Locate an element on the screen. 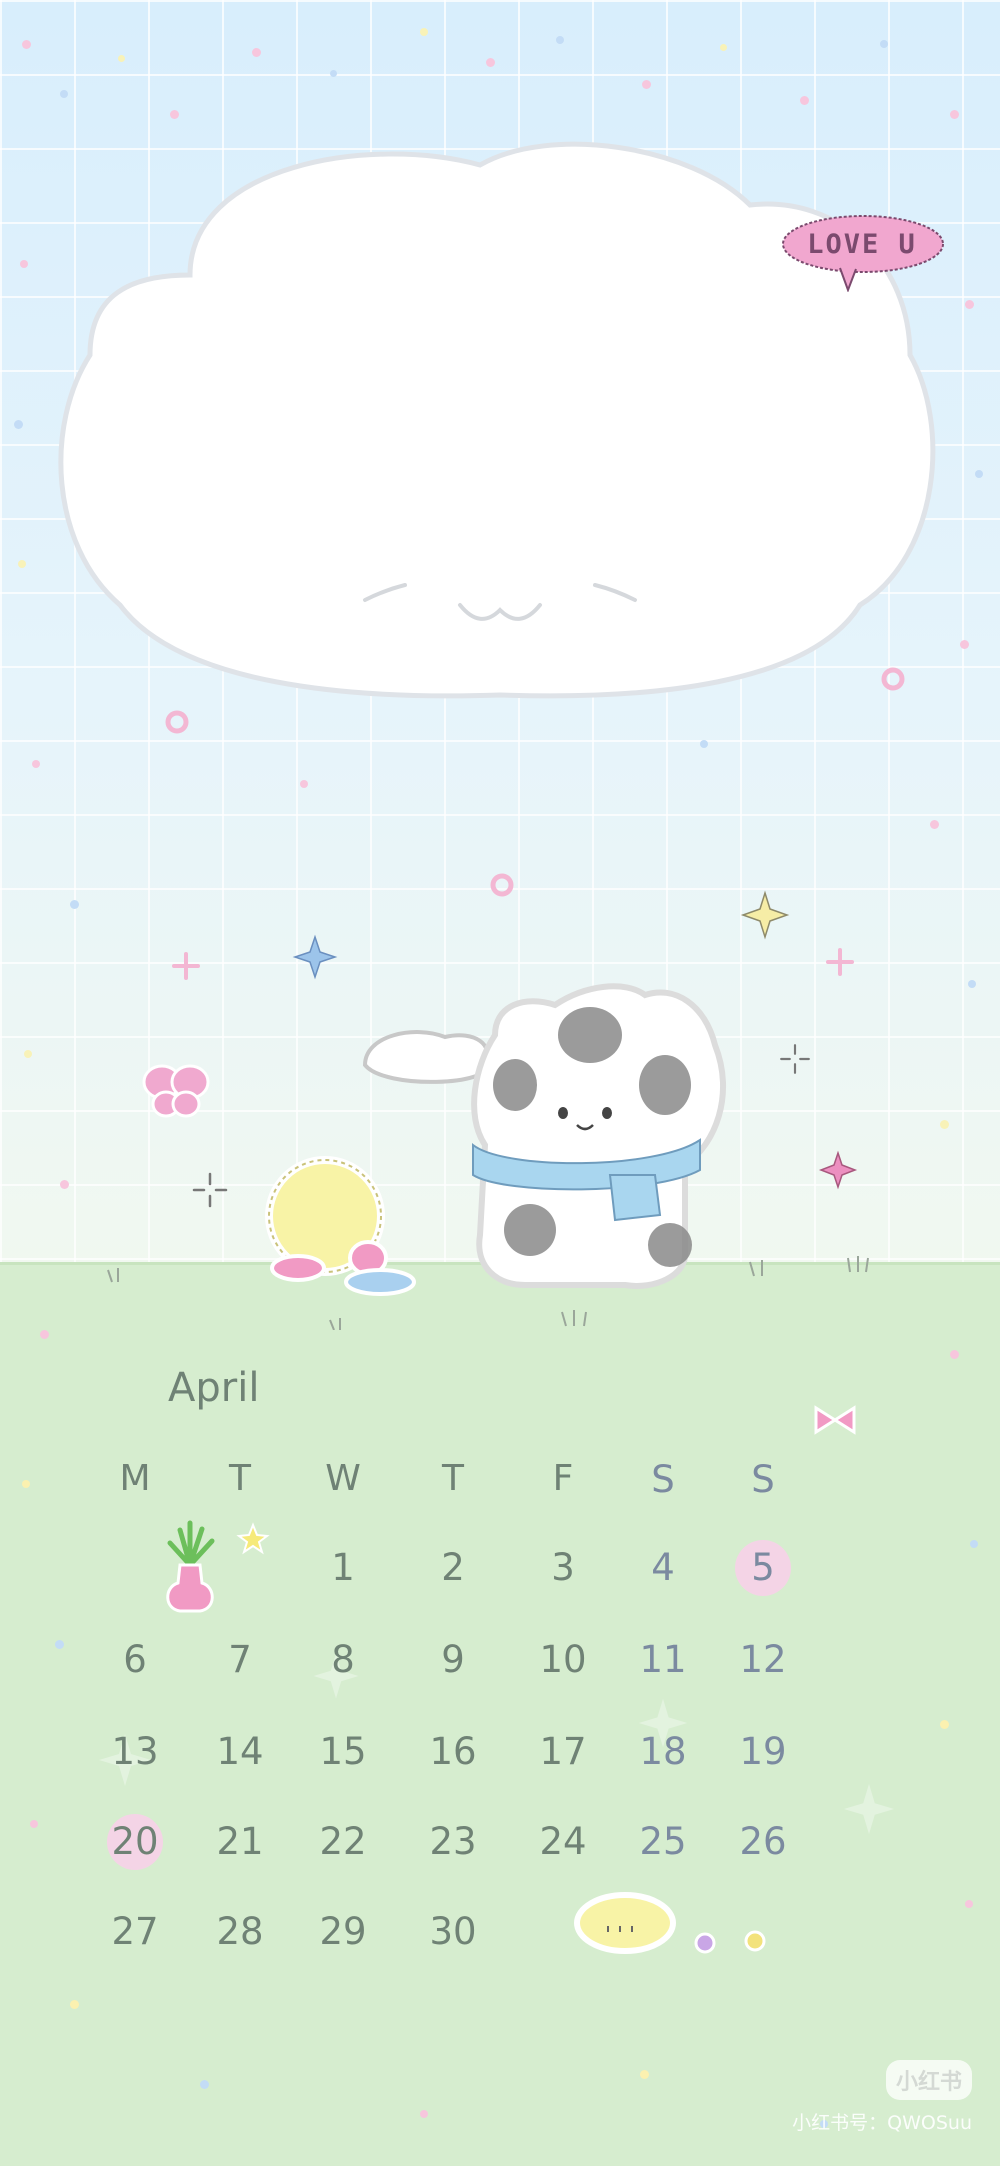 This screenshot has width=1000, height=2166. calendar-day: 14 is located at coordinates (240, 1752).